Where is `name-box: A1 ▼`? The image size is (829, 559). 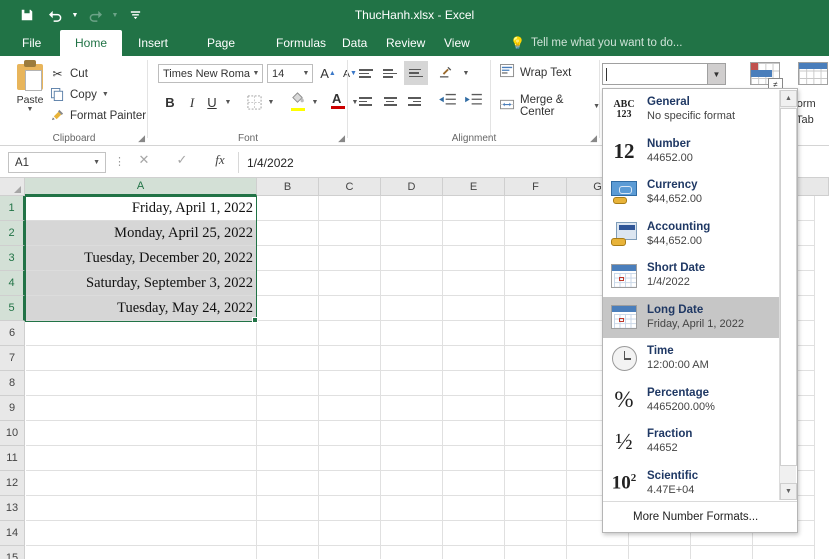
name-box: A1 ▼ is located at coordinates (57, 162).